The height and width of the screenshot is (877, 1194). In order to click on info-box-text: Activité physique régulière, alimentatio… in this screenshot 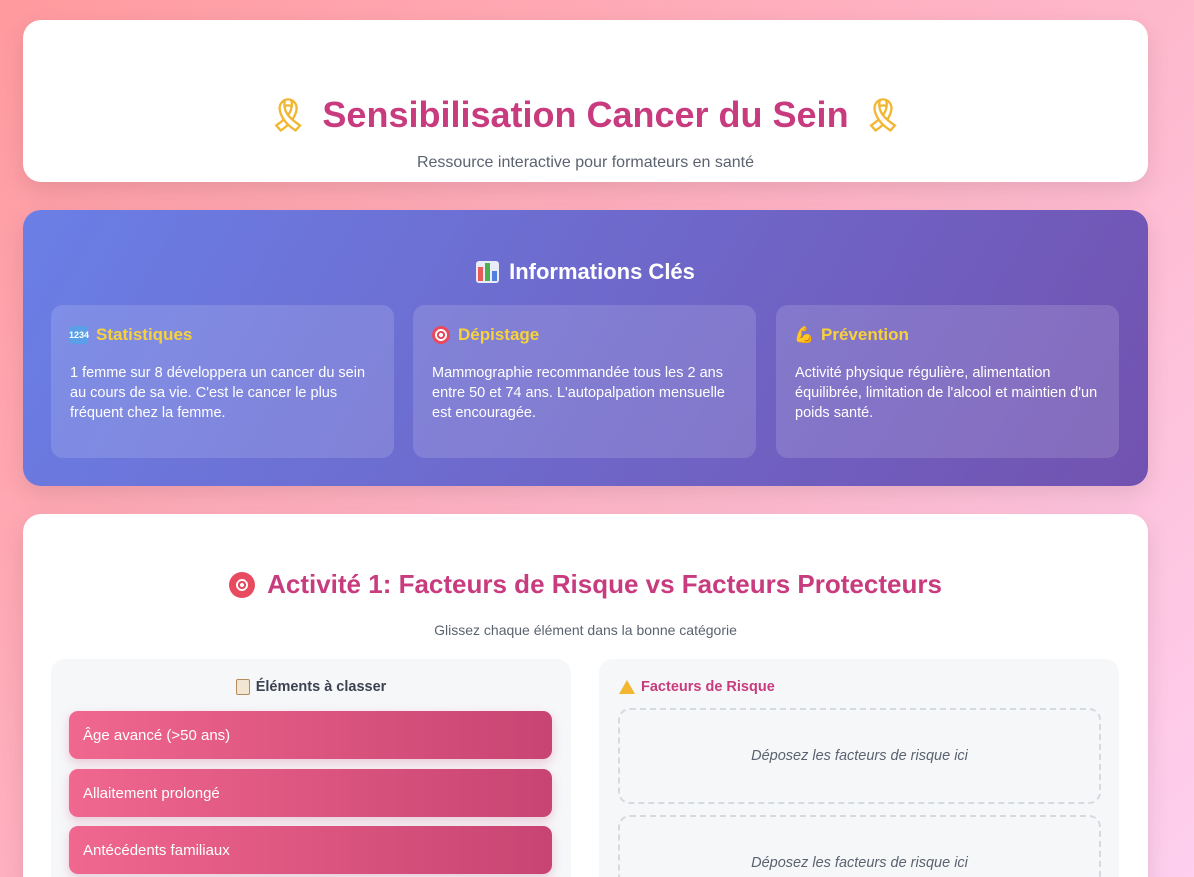, I will do `click(946, 393)`.